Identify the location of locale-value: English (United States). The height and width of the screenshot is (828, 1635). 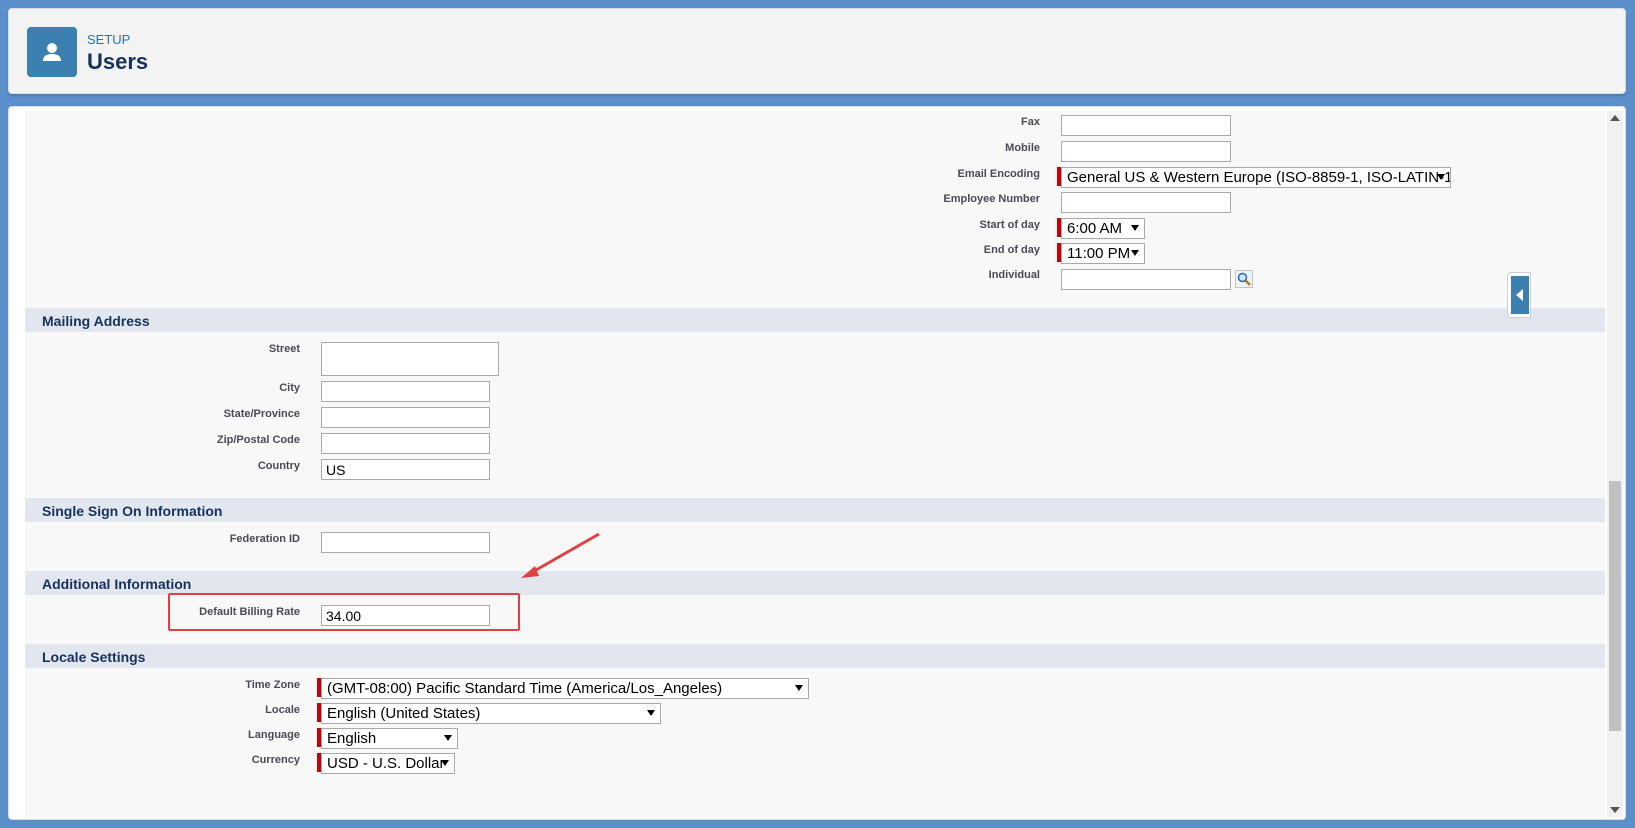
(404, 713).